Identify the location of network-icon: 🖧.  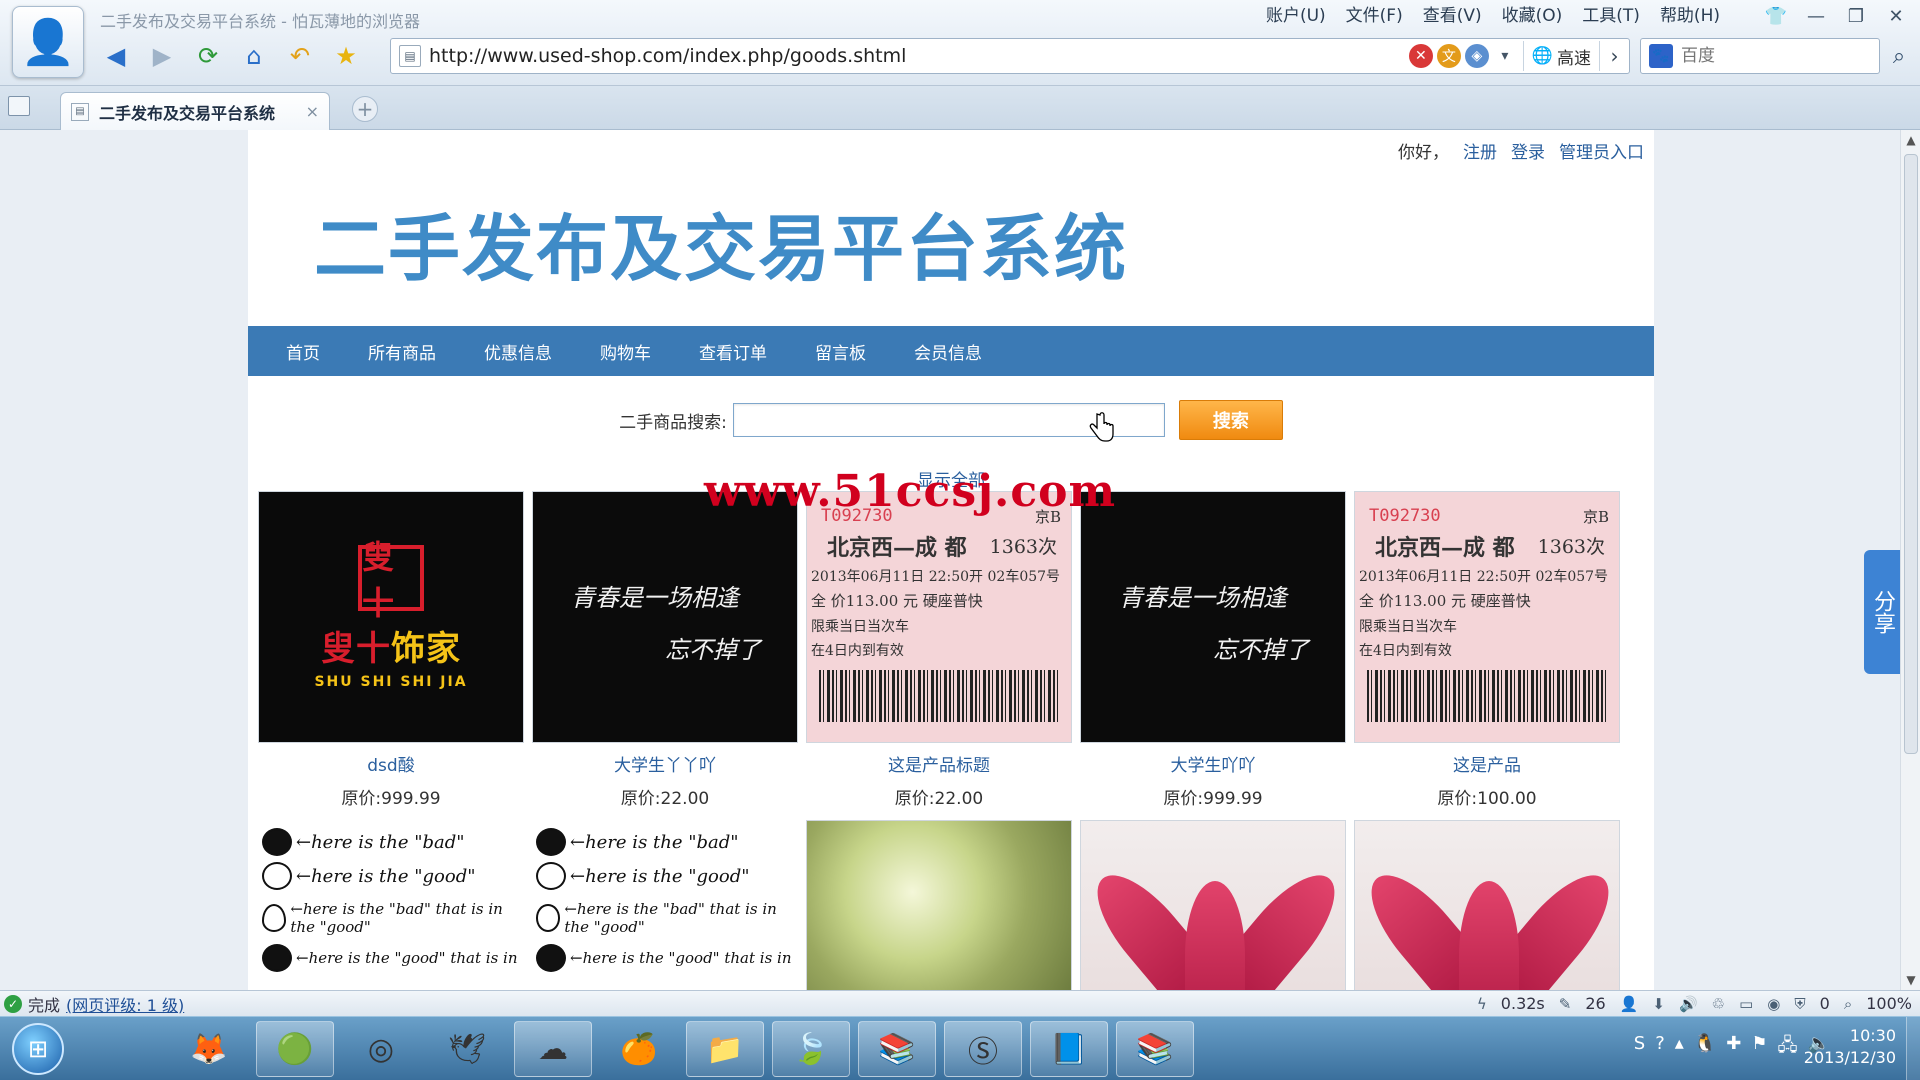
(1788, 1048).